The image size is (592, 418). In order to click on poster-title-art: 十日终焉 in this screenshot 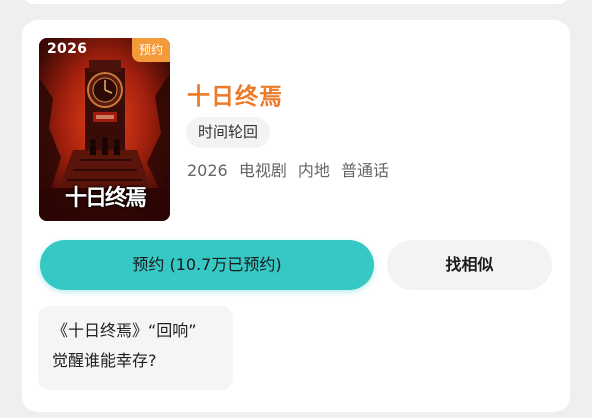, I will do `click(105, 198)`.